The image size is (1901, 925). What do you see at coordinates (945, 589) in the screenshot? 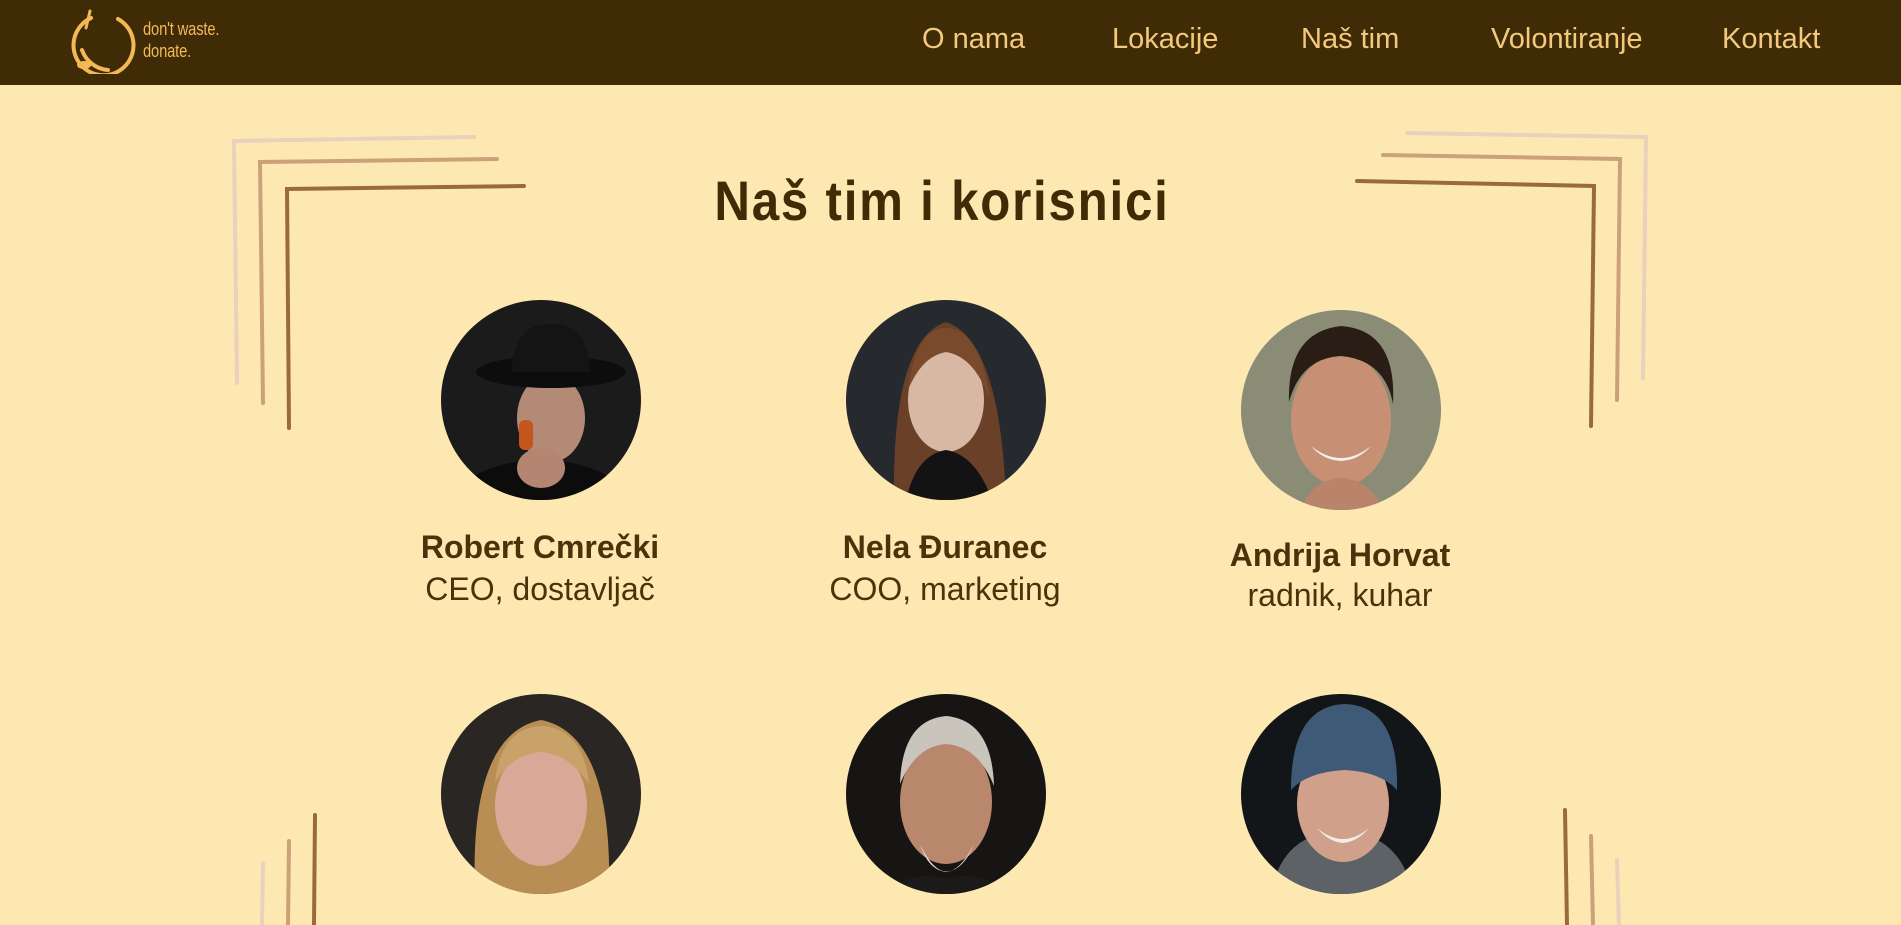
I see `member-role: COO, marketing` at bounding box center [945, 589].